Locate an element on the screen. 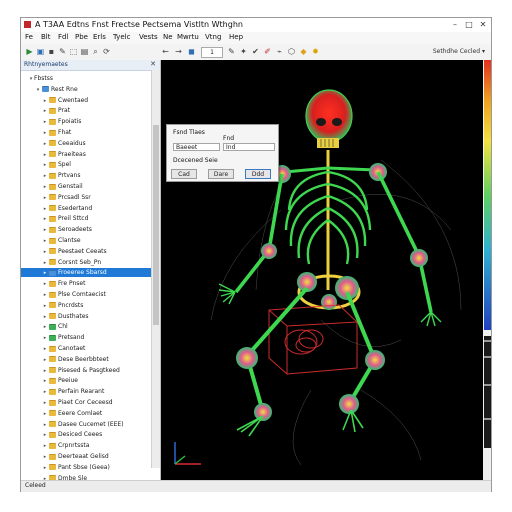  new-icon: ▶ is located at coordinates (29, 51).